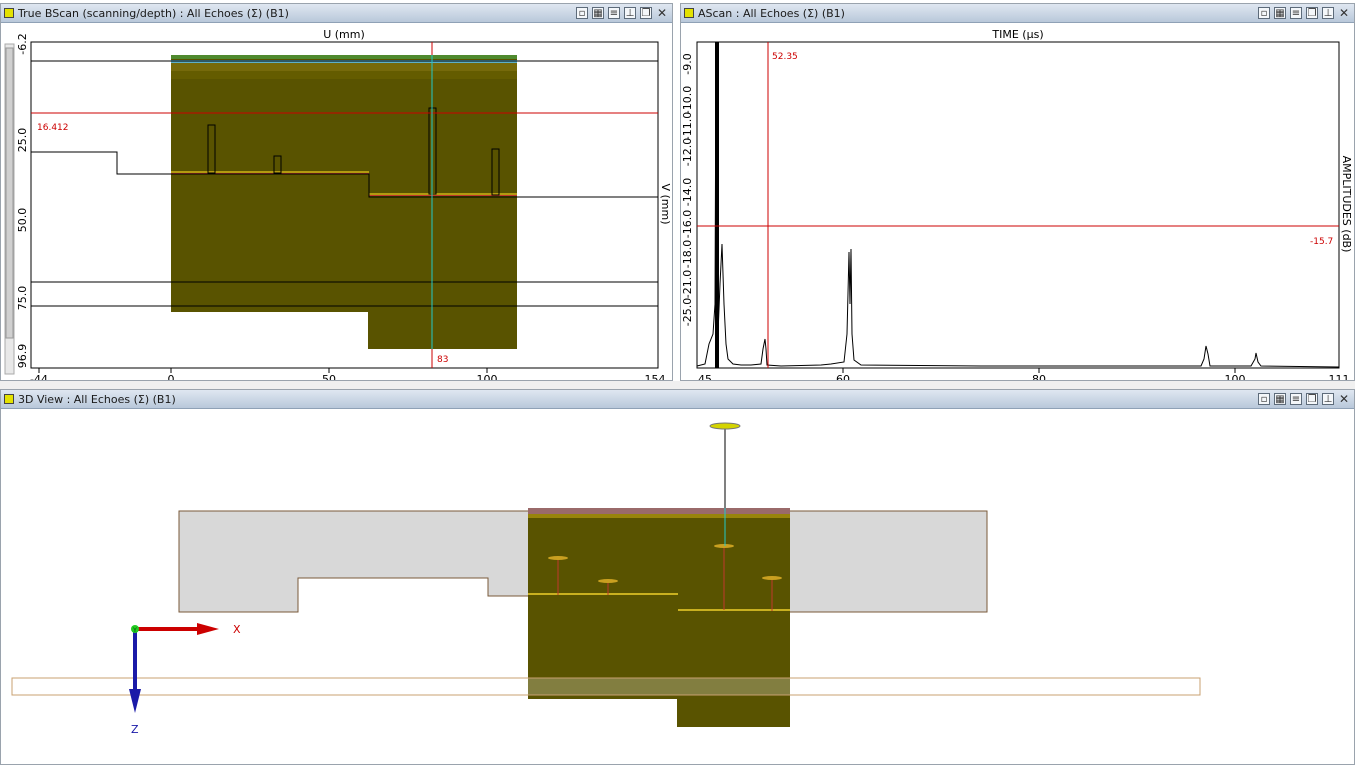 The image size is (1355, 765). Describe the element at coordinates (22, 220) in the screenshot. I see `bscan-y-tick: 50.0` at that location.